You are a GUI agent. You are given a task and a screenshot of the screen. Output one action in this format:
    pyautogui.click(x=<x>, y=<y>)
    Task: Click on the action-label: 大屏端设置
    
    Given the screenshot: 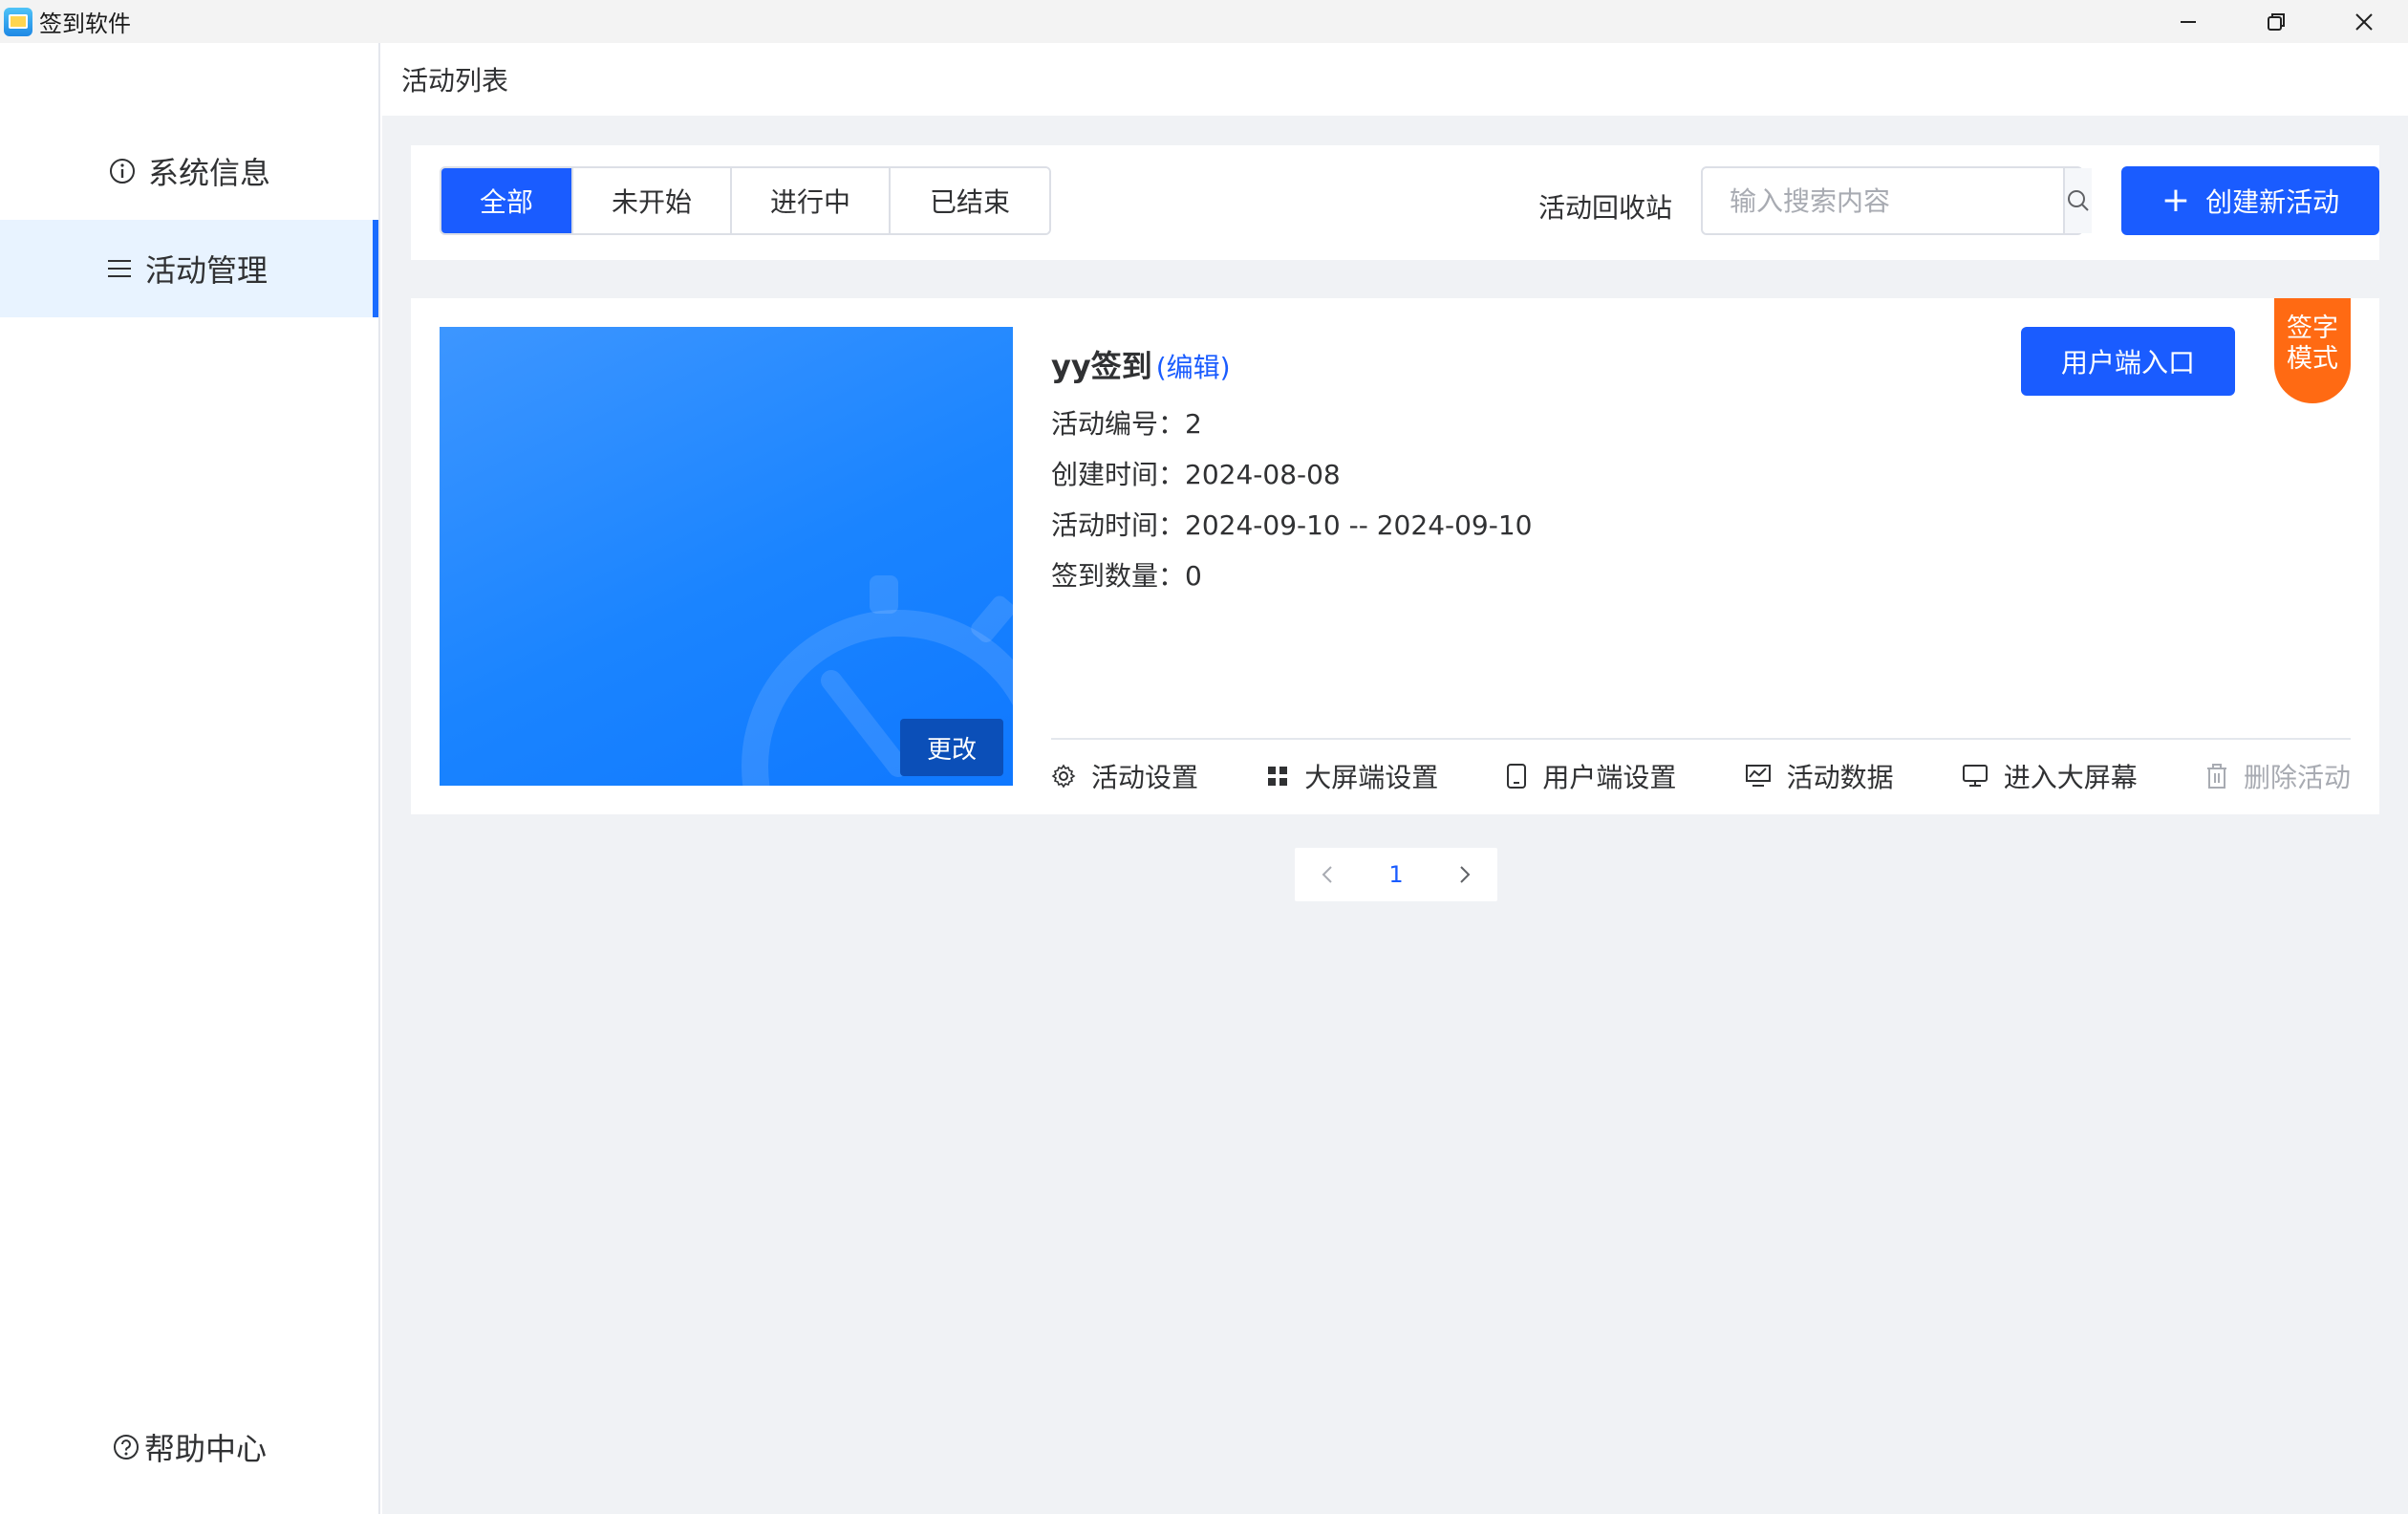 What is the action you would take?
    pyautogui.click(x=1371, y=777)
    